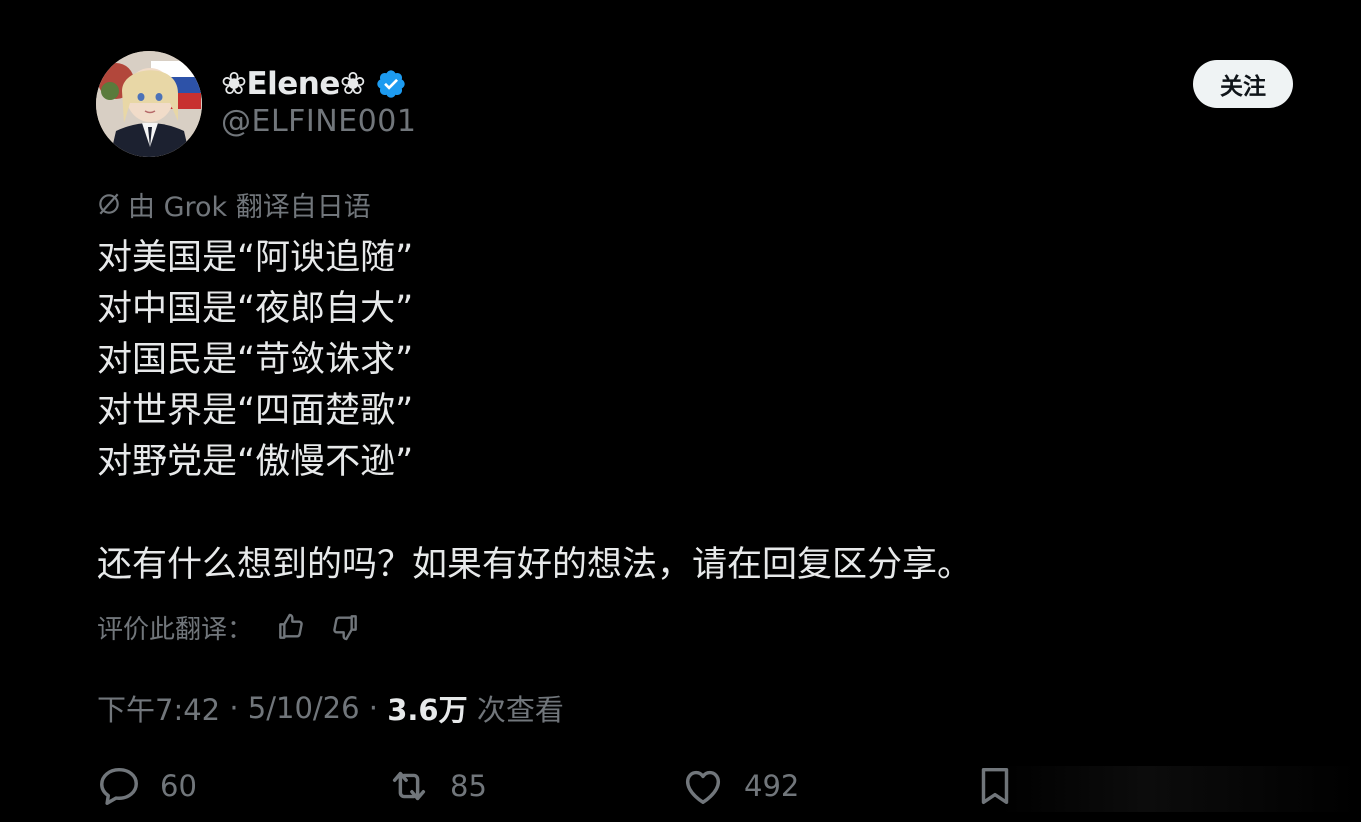 The height and width of the screenshot is (822, 1361). I want to click on tweet-meta: 下午7:42 · 5/10/26 · 3.6万 次查看, so click(330, 708).